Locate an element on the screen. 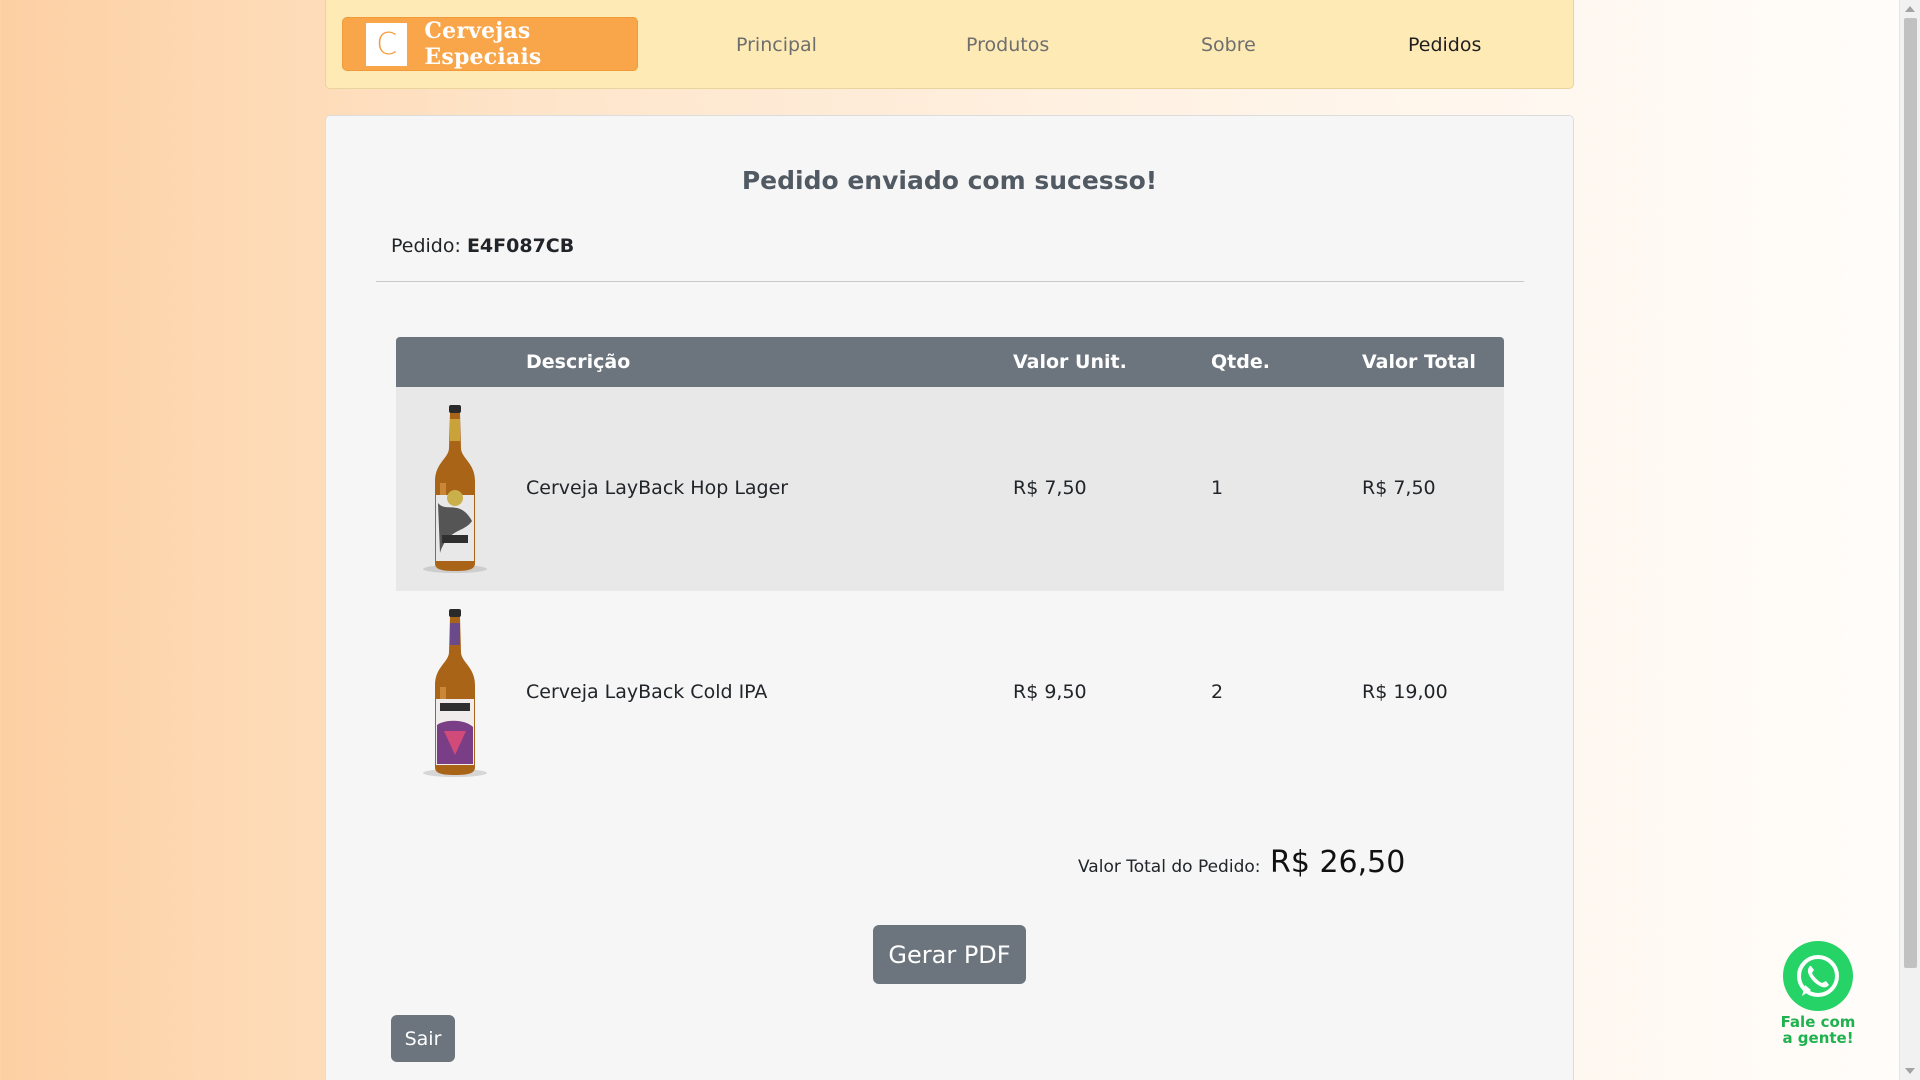 Image resolution: width=1920 pixels, height=1080 pixels. whatsapp-contact-button: Fale com a gente! is located at coordinates (1817, 996).